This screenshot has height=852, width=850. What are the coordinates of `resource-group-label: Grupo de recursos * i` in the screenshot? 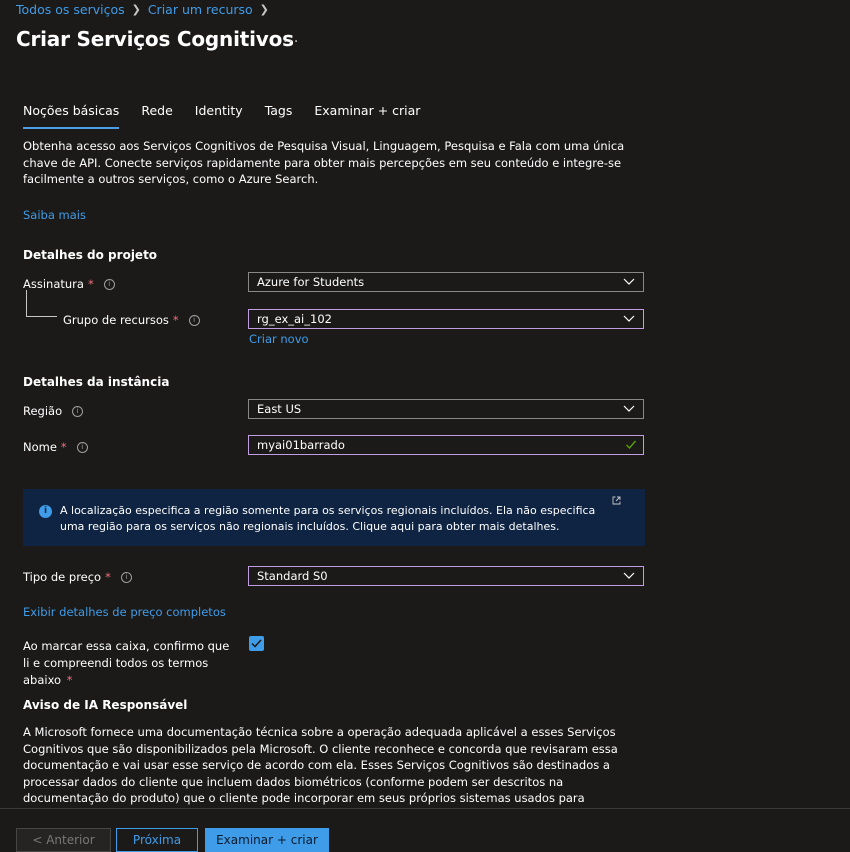 It's located at (131, 320).